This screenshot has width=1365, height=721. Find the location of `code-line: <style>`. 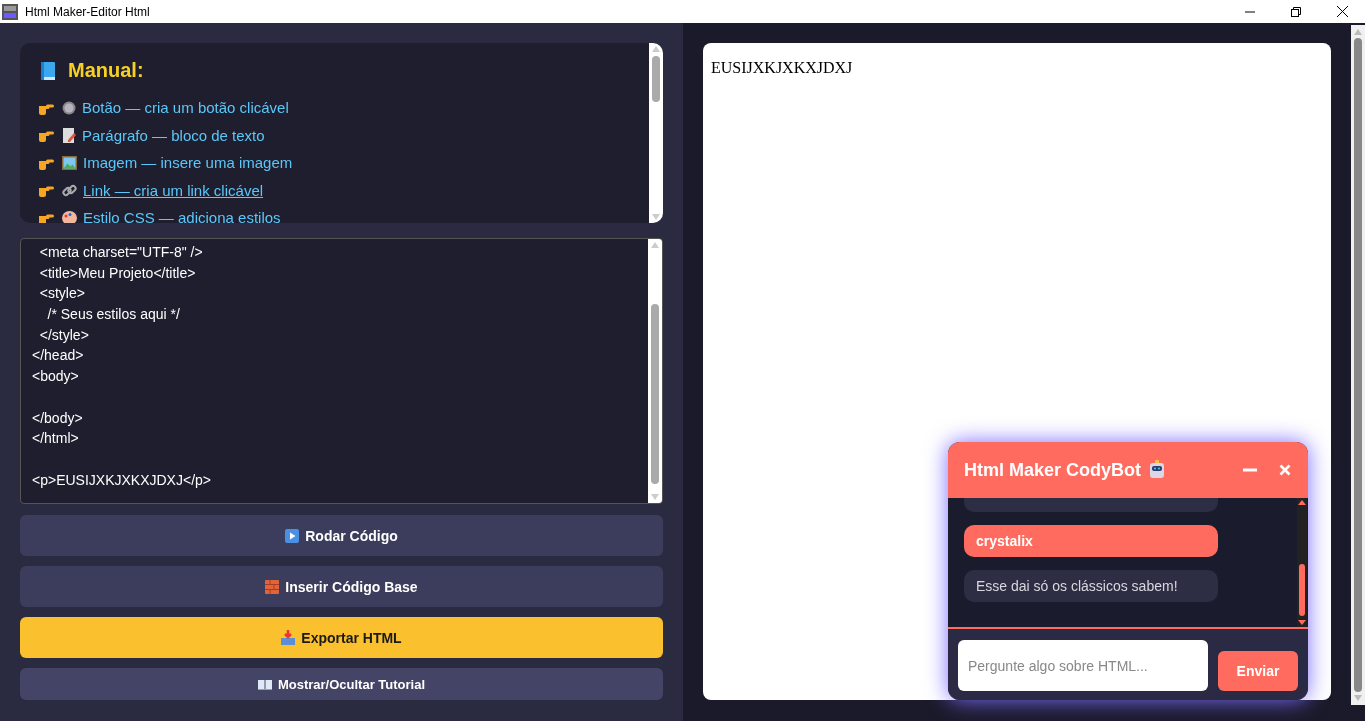

code-line: <style> is located at coordinates (62, 294).